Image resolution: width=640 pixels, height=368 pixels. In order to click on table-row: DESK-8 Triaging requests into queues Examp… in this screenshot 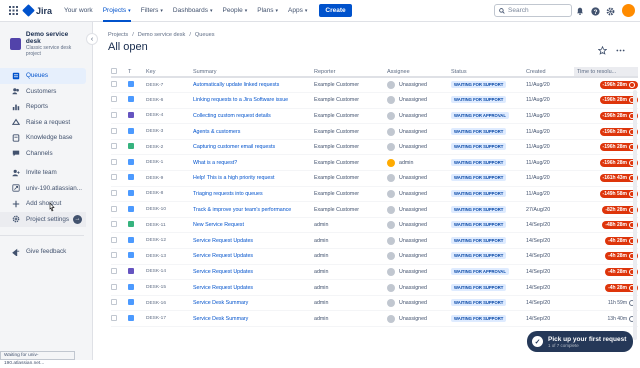, I will do `click(374, 194)`.